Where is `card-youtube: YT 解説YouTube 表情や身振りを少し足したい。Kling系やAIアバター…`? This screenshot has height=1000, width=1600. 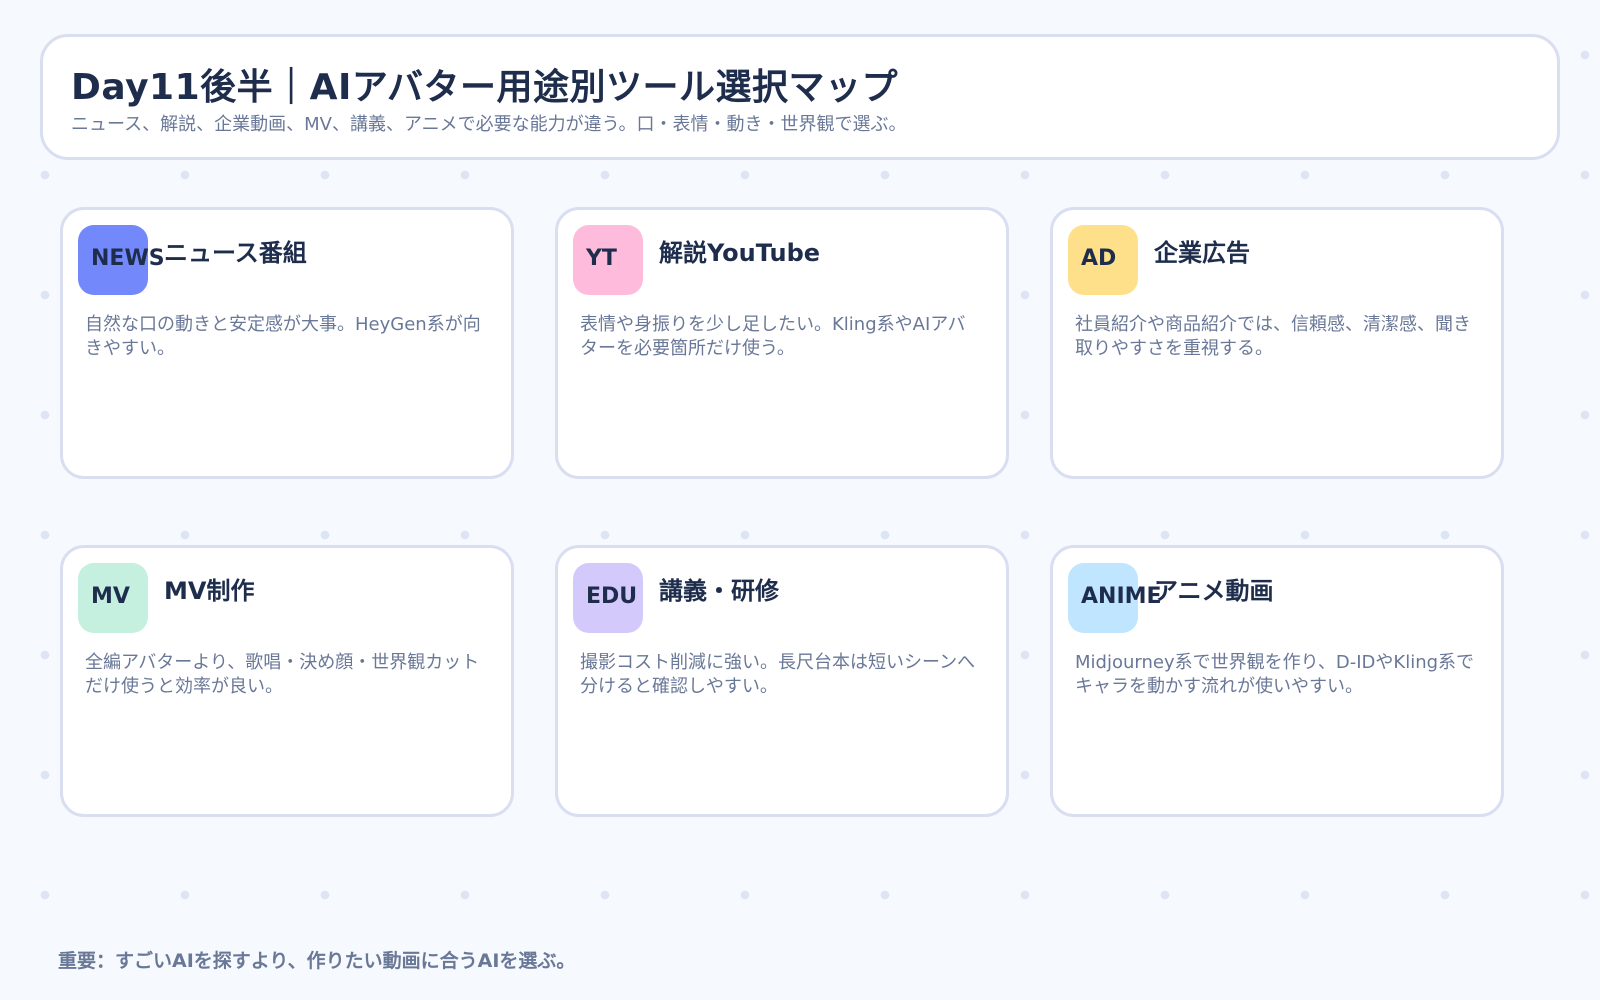
card-youtube: YT 解説YouTube 表情や身振りを少し足したい。Kling系やAIアバター… is located at coordinates (782, 343).